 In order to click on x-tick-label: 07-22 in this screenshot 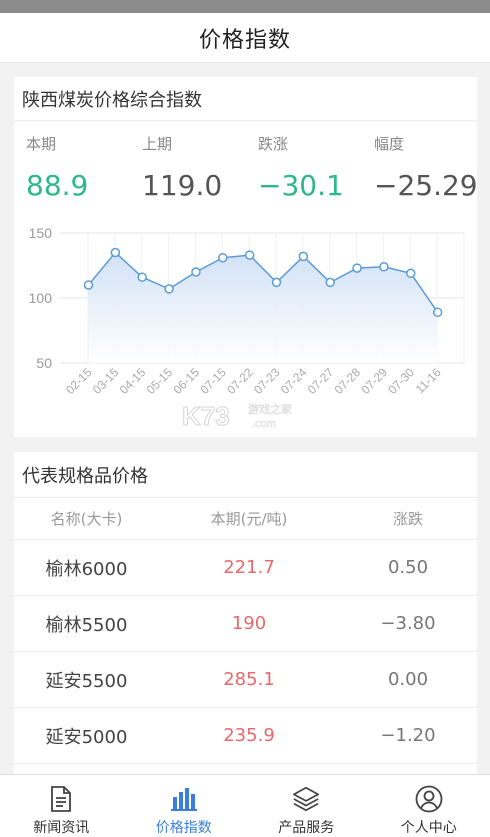, I will do `click(240, 381)`.